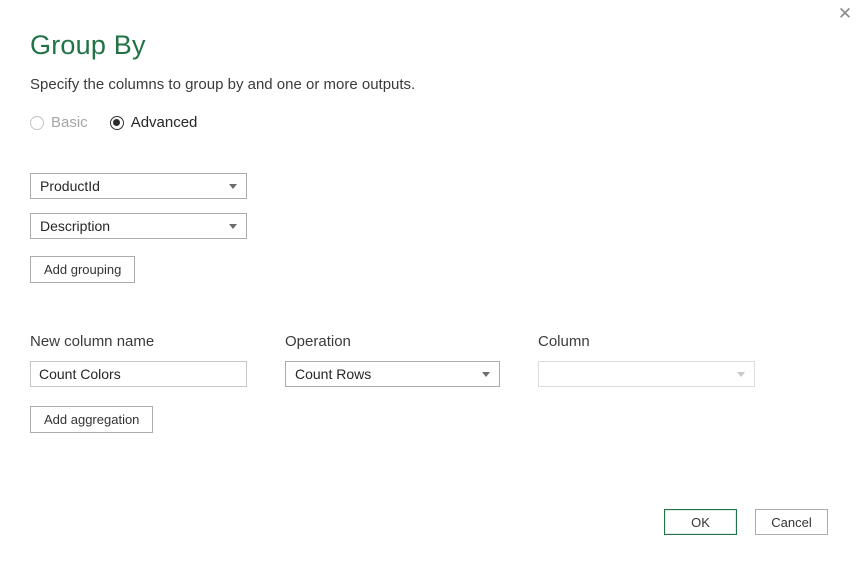  What do you see at coordinates (392, 374) in the screenshot?
I see `operation-dropdown: Count Rows` at bounding box center [392, 374].